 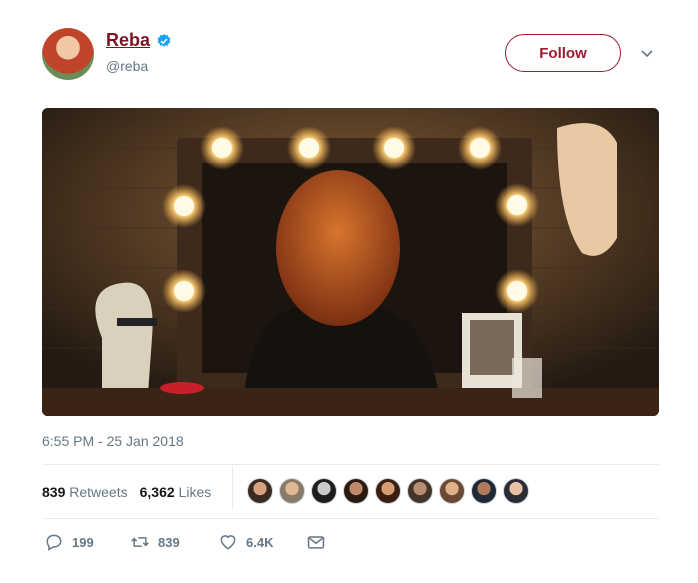 What do you see at coordinates (228, 542) in the screenshot?
I see `heart-icon` at bounding box center [228, 542].